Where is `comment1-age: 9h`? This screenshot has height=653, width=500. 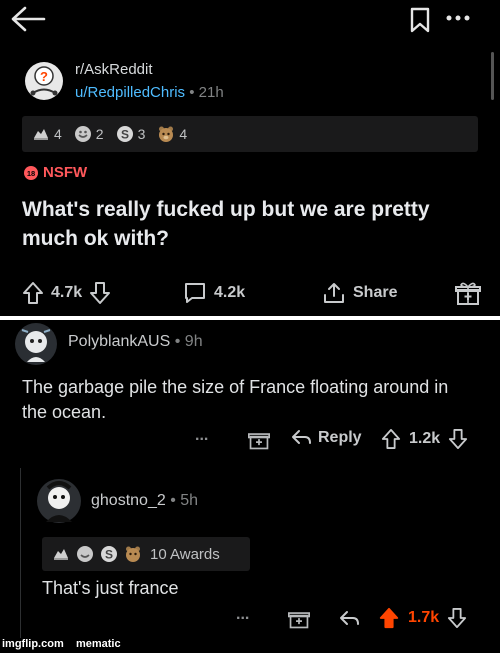 comment1-age: 9h is located at coordinates (193, 341).